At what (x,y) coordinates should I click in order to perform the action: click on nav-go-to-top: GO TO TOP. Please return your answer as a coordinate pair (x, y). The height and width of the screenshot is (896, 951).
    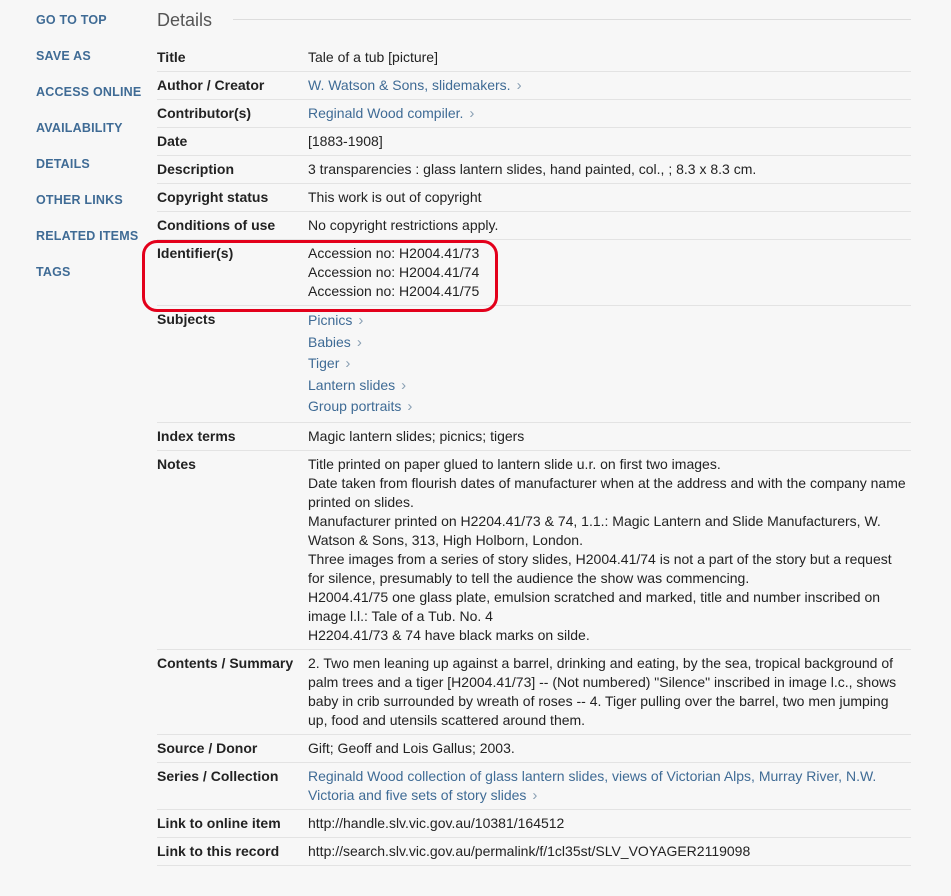
    Looking at the image, I should click on (91, 31).